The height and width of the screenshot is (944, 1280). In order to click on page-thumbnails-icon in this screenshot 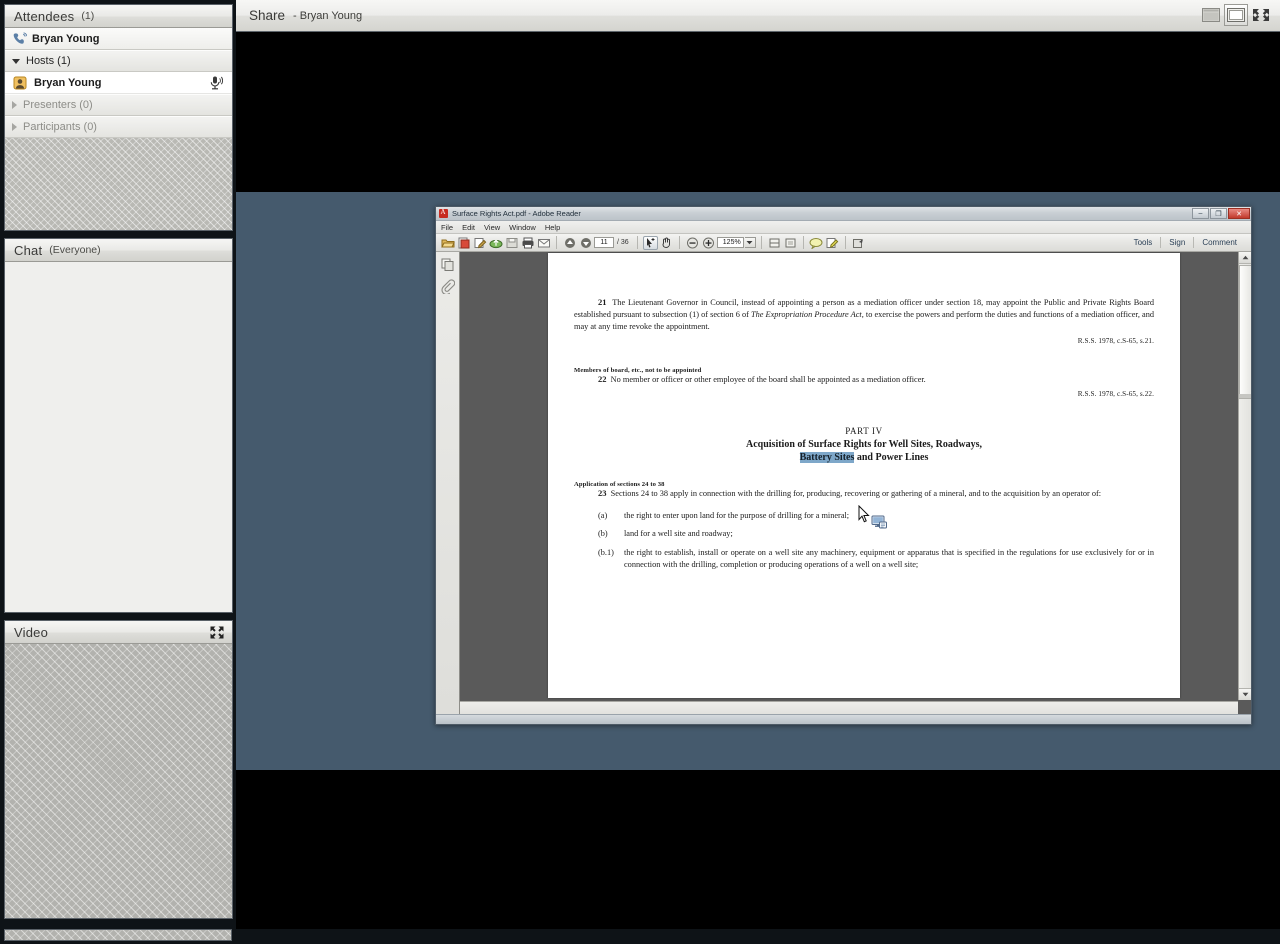, I will do `click(448, 264)`.